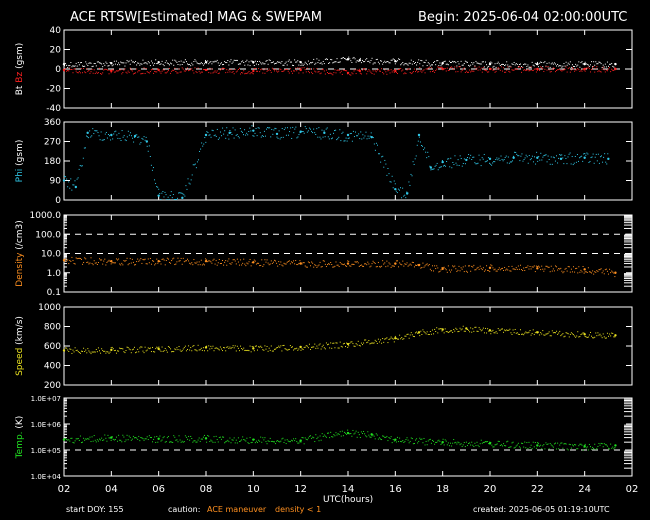 Image resolution: width=650 pixels, height=520 pixels. What do you see at coordinates (339, 340) in the screenshot?
I see `series-speed` at bounding box center [339, 340].